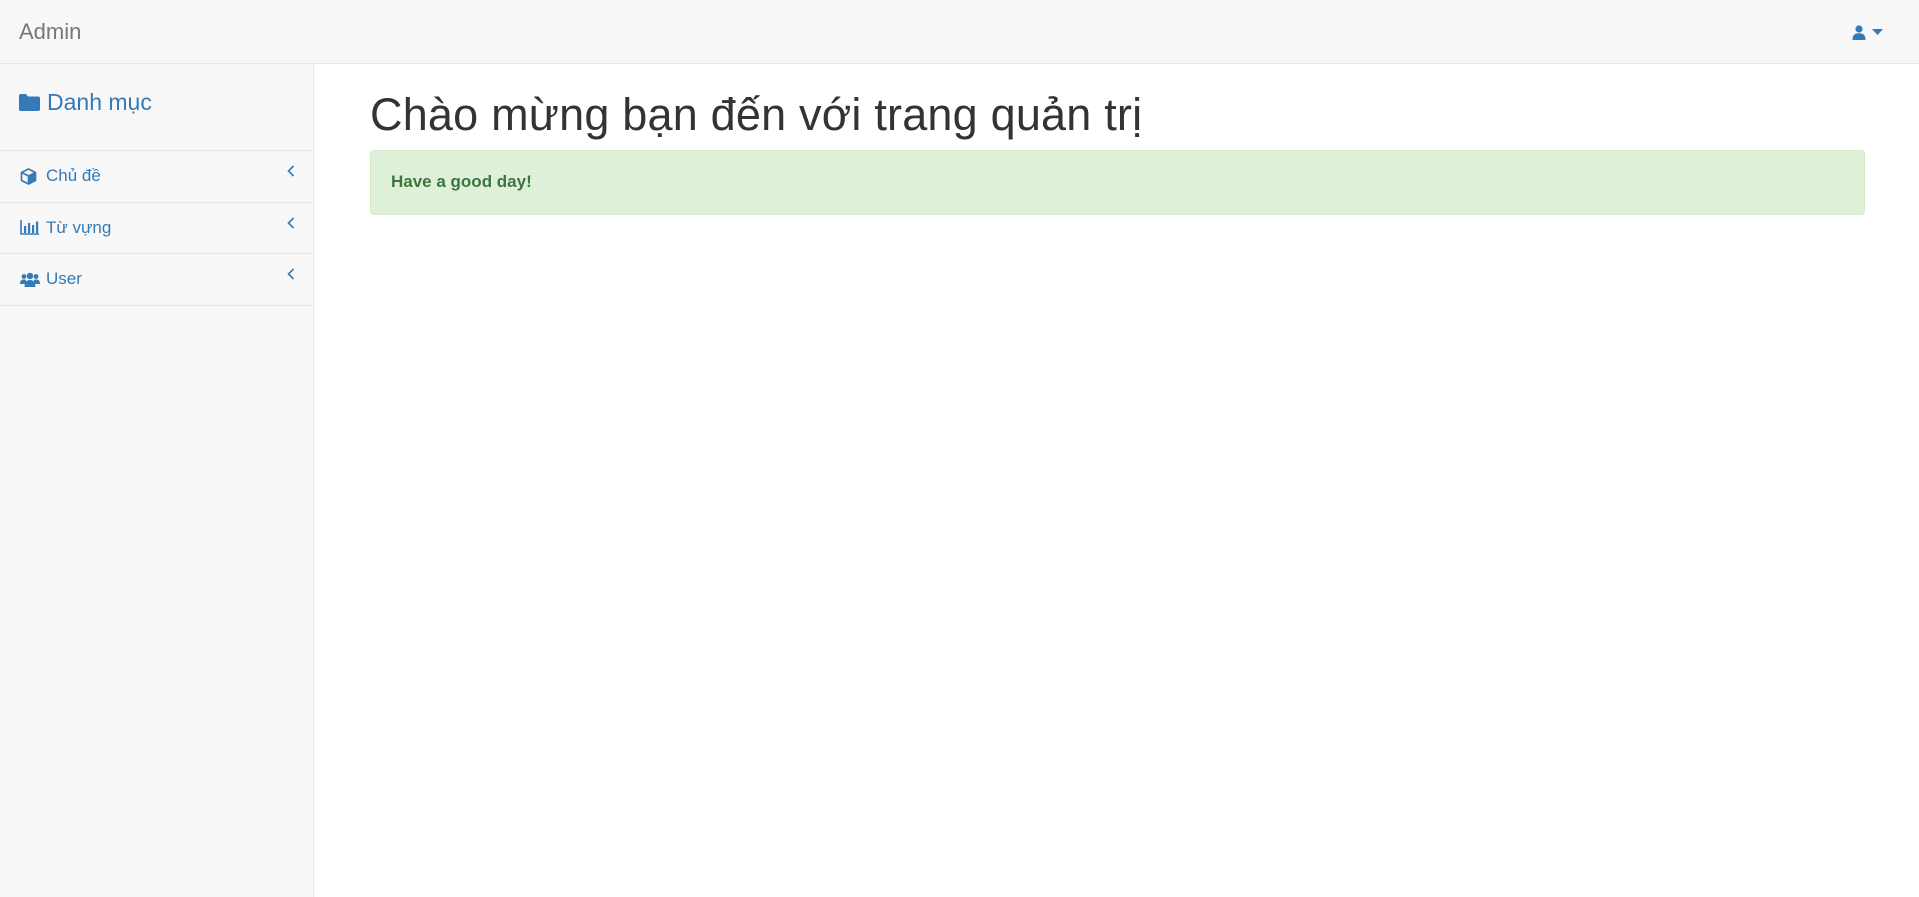 The image size is (1919, 897). I want to click on page-title: Chào mừng bạn đến với trang quản trị, so click(756, 114).